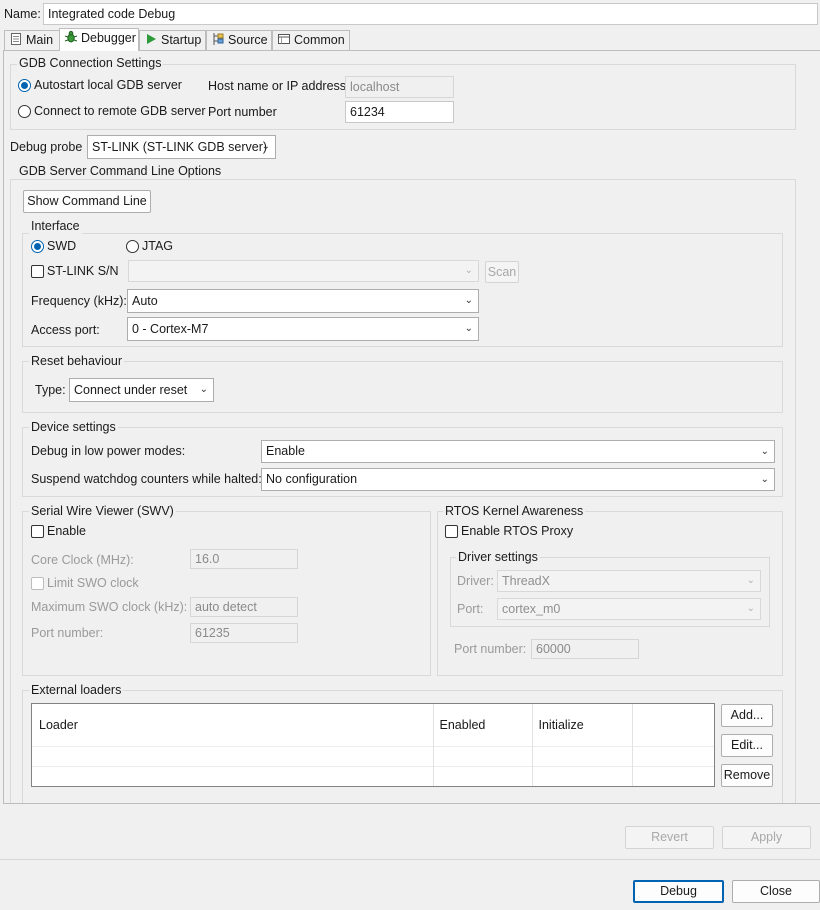 The width and height of the screenshot is (820, 910). What do you see at coordinates (24, 85) in the screenshot?
I see `autostart-gdb-radio` at bounding box center [24, 85].